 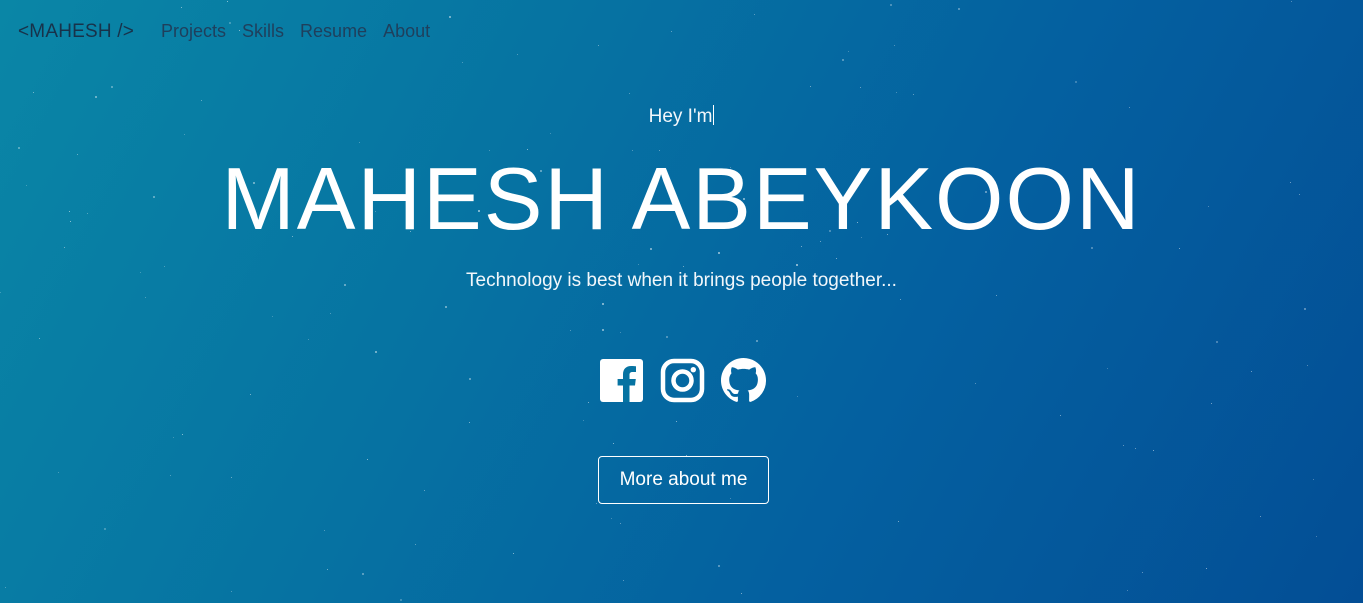 I want to click on instagram-icon, so click(x=682, y=380).